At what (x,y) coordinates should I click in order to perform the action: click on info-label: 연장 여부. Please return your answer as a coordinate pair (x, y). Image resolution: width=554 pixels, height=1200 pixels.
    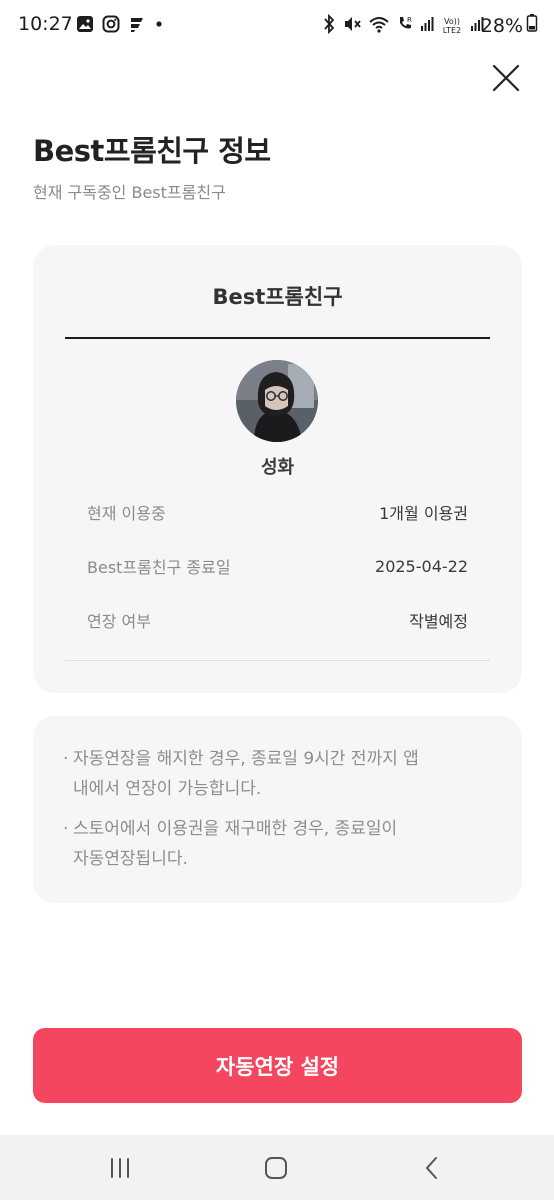
    Looking at the image, I should click on (119, 621).